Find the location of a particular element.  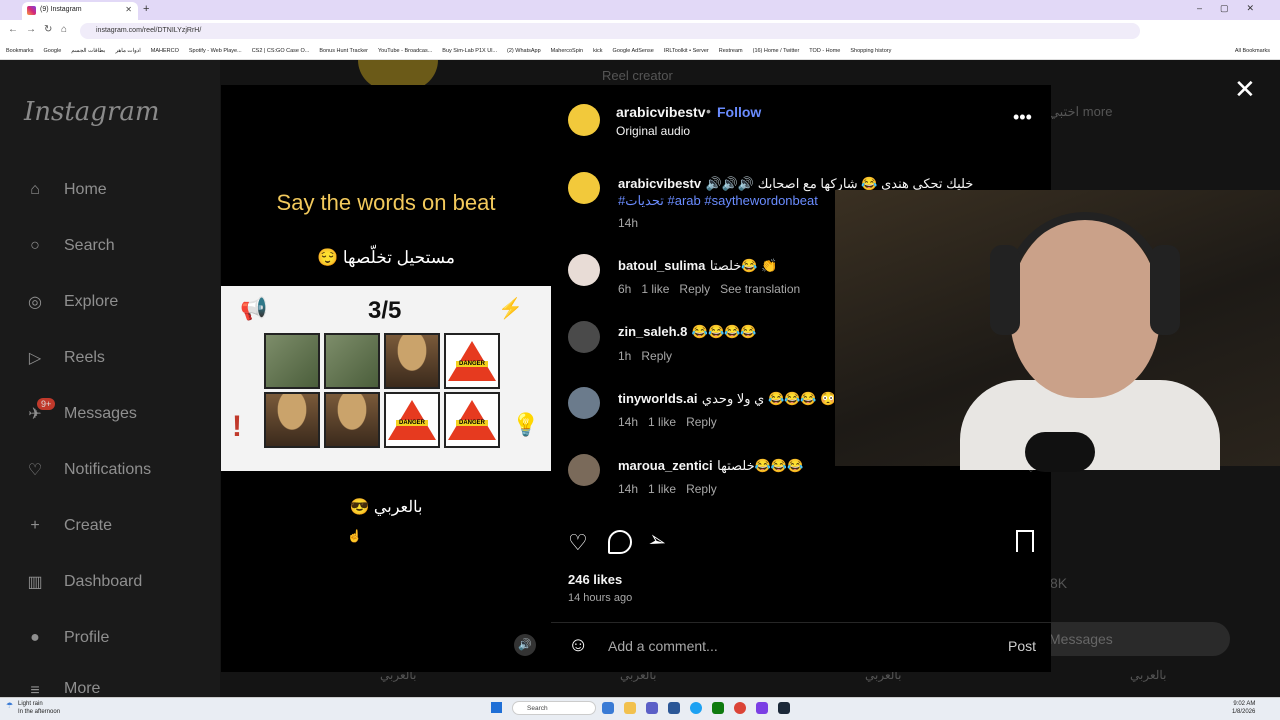

sidebar-item-search: ○ Search is located at coordinates (69, 246).